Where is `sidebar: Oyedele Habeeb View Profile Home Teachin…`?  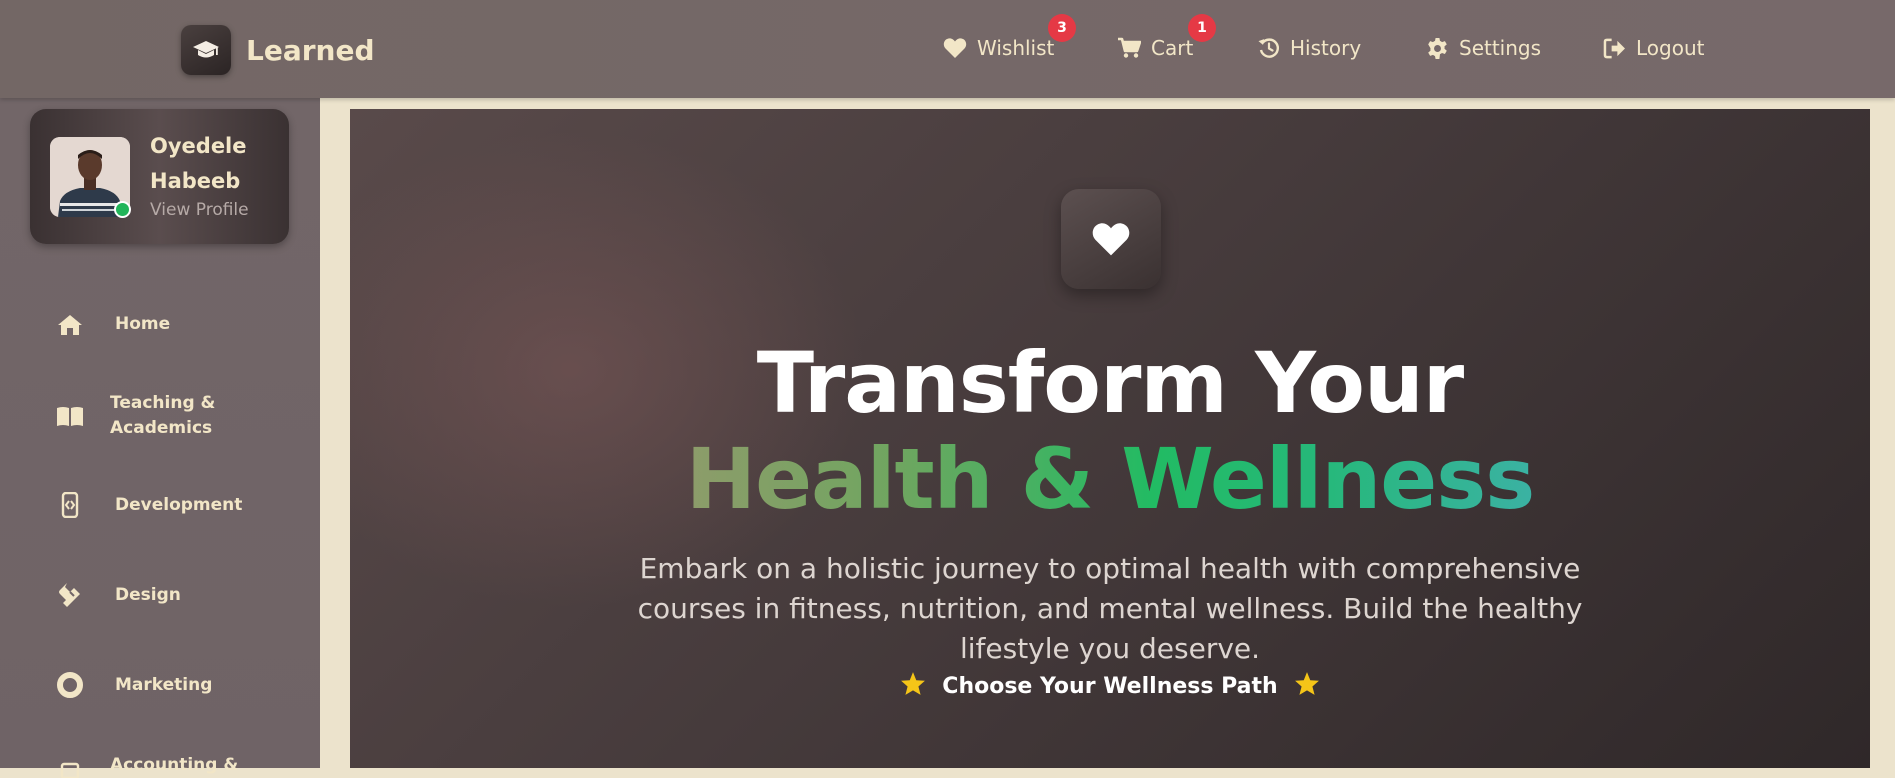 sidebar: Oyedele Habeeb View Profile Home Teachin… is located at coordinates (160, 438).